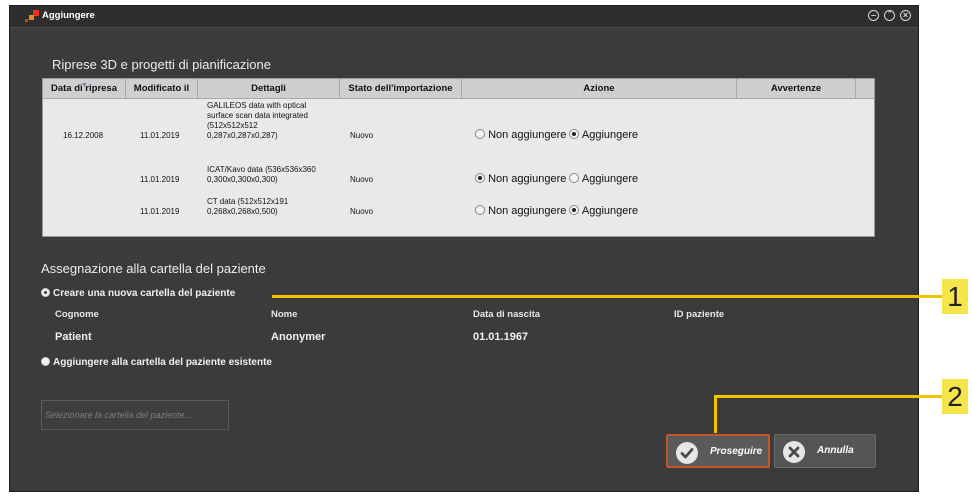  I want to click on callout-2-line-vertical, so click(715, 414).